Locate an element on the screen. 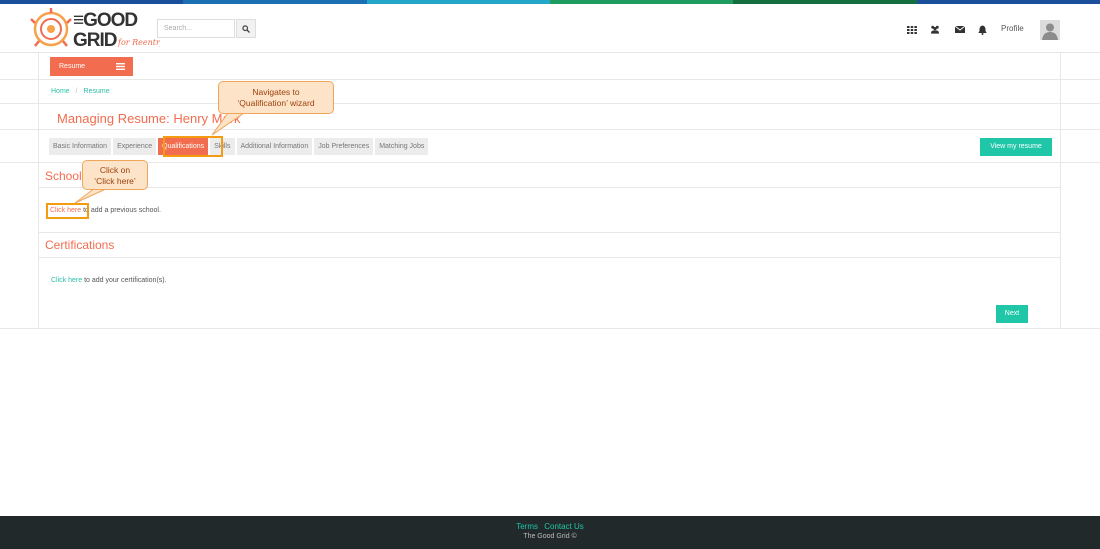 This screenshot has height=549, width=1100. tab-callout-line1: Navigates to is located at coordinates (276, 92).